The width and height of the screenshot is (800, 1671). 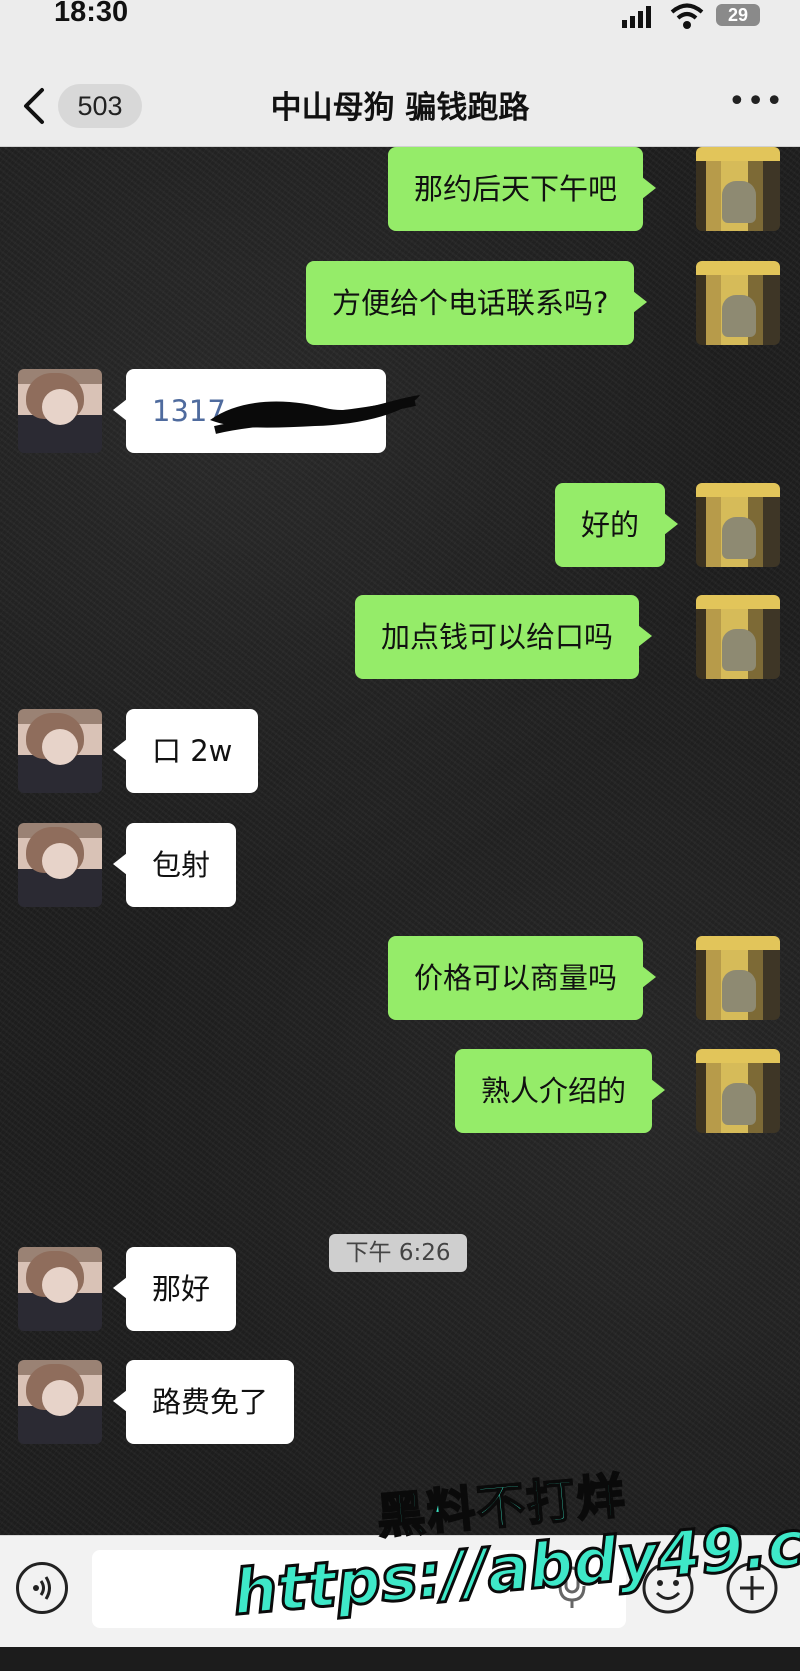 What do you see at coordinates (504, 637) in the screenshot?
I see `outgoing-message: 加点钱可以给口吗` at bounding box center [504, 637].